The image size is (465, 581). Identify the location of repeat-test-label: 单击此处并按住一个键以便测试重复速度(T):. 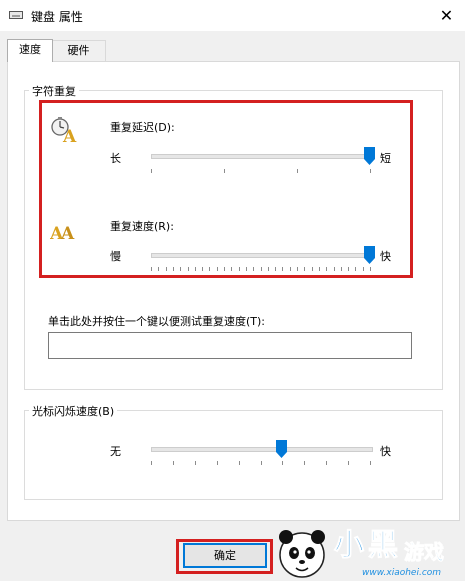
(157, 321).